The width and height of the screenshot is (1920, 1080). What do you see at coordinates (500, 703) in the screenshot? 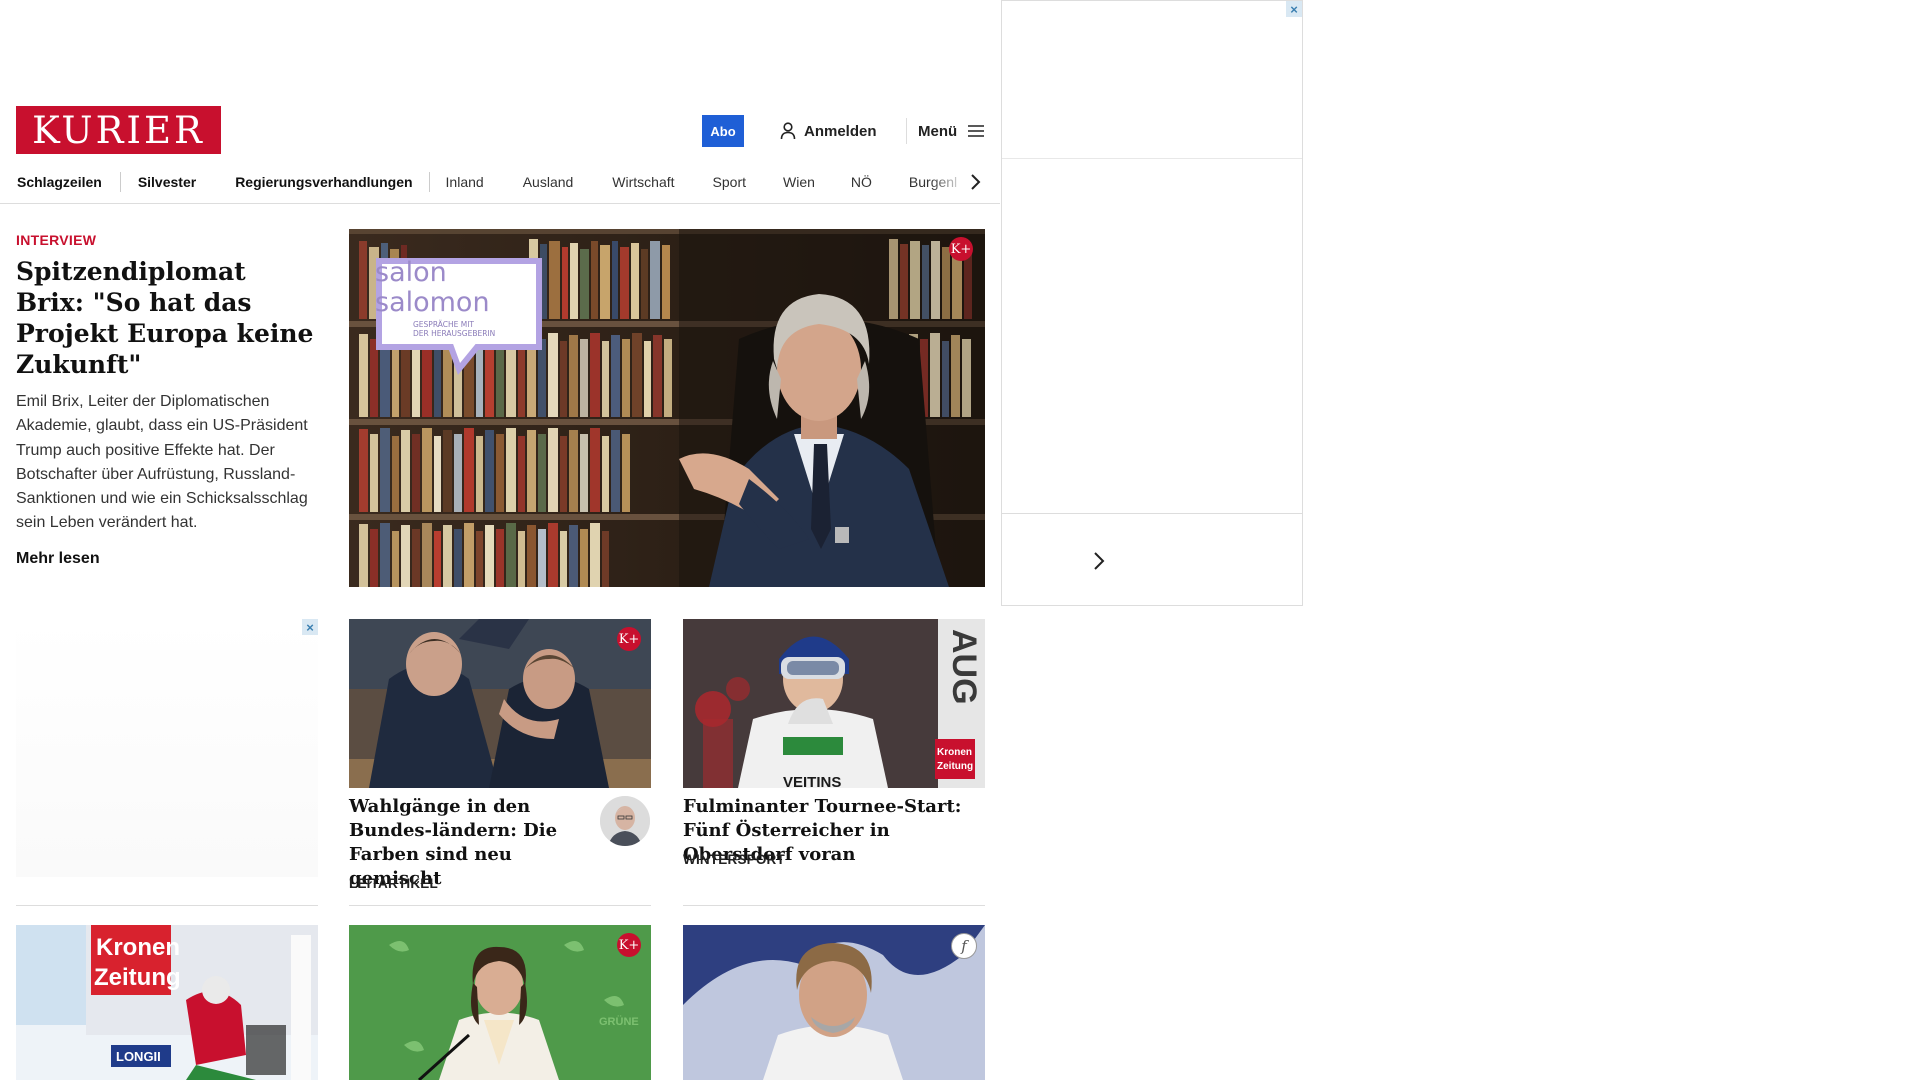
I see `card-image-wahlgaenge: K+` at bounding box center [500, 703].